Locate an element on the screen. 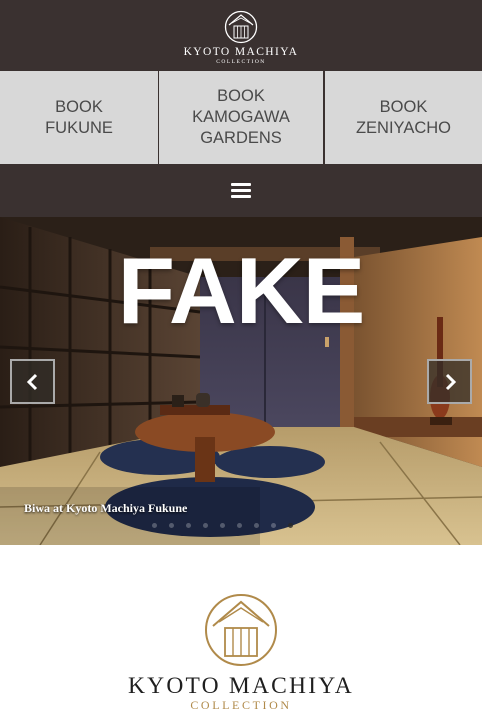 The width and height of the screenshot is (482, 722). site-header: KYOTO MACHIYA COLLECTION is located at coordinates (241, 35).